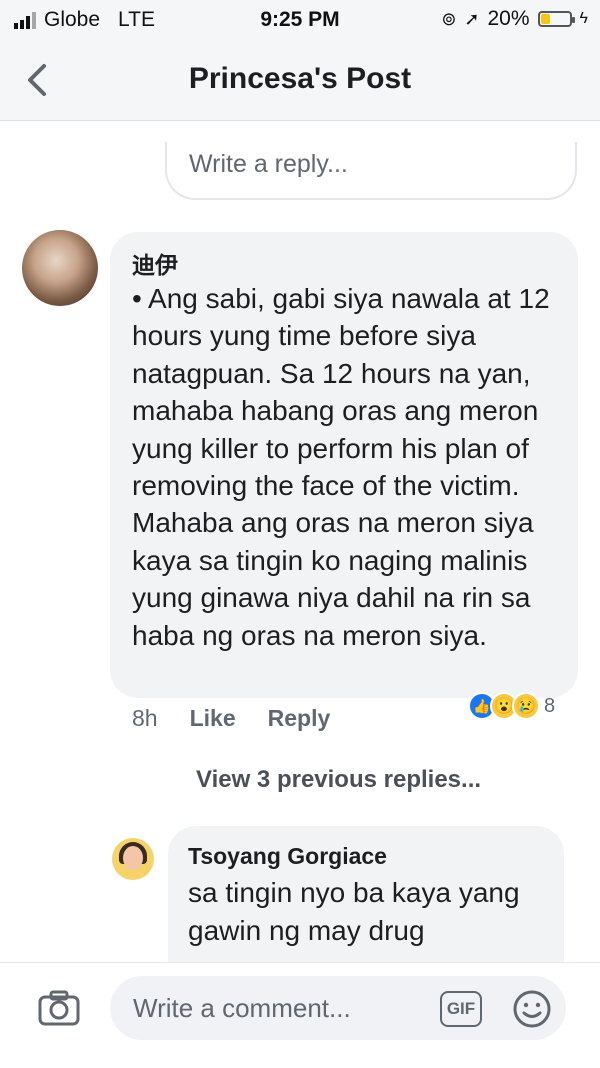 The image size is (600, 1068). I want to click on battery-percent: 20%, so click(508, 18).